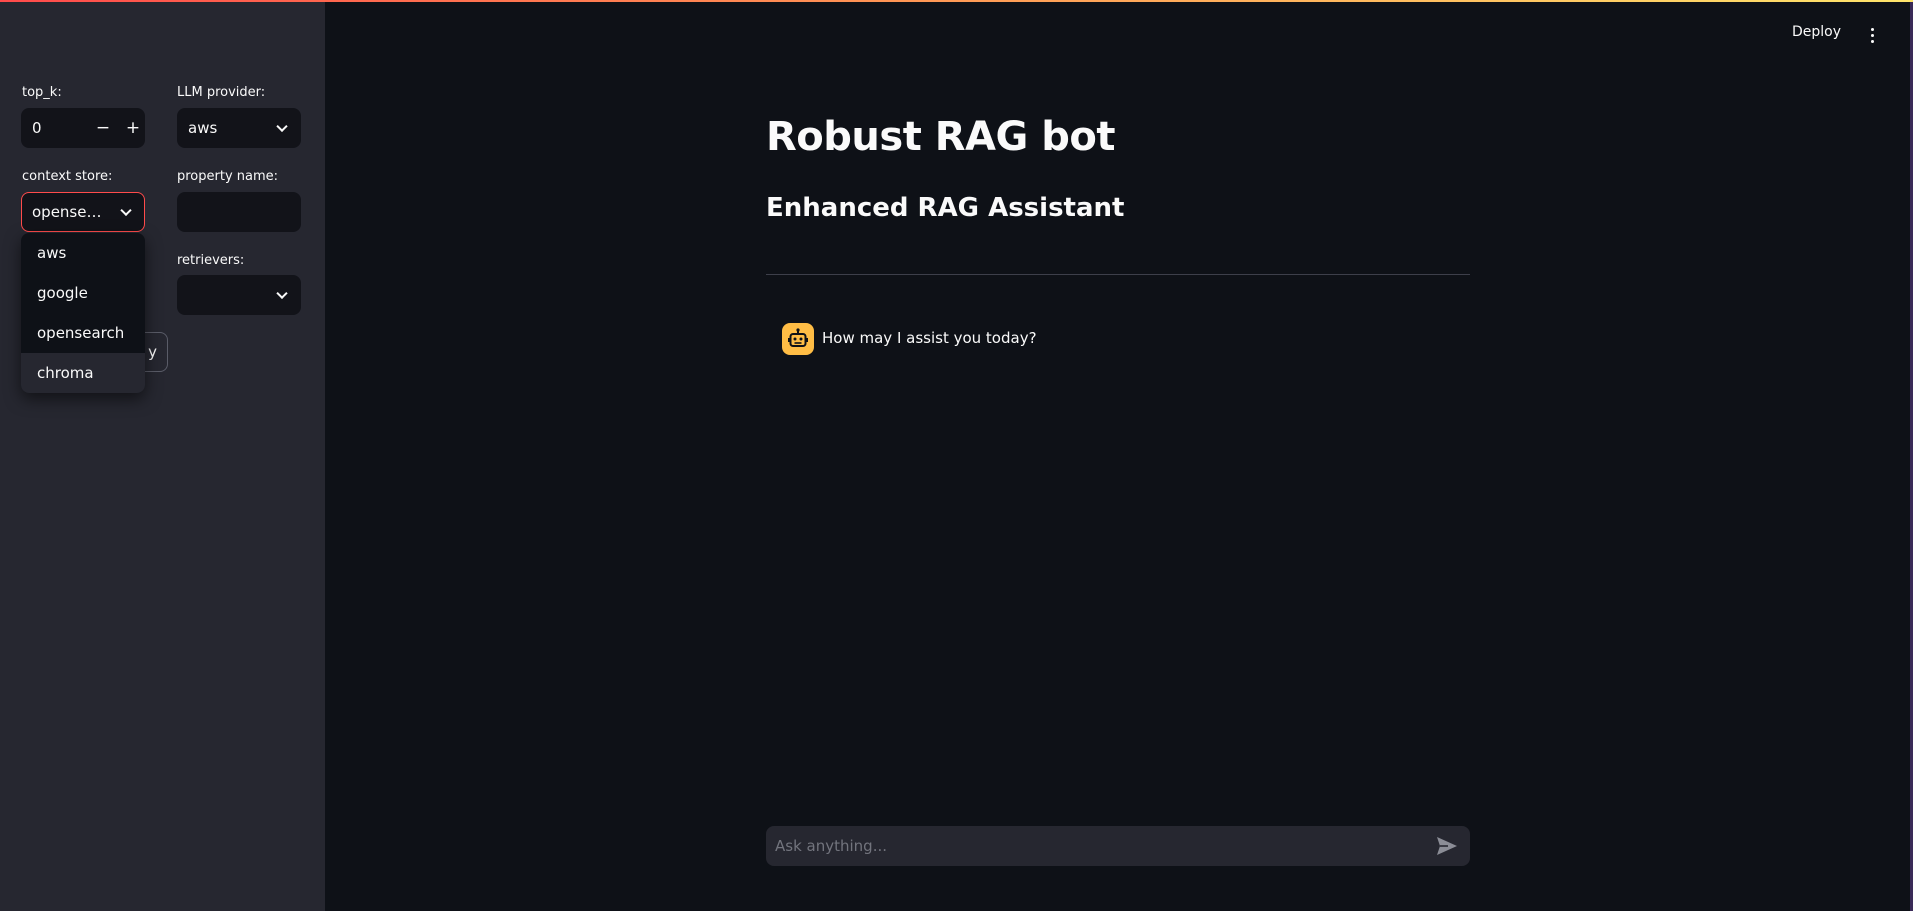 This screenshot has height=911, width=1913. Describe the element at coordinates (42, 92) in the screenshot. I see `top-k-label: top_k:` at that location.